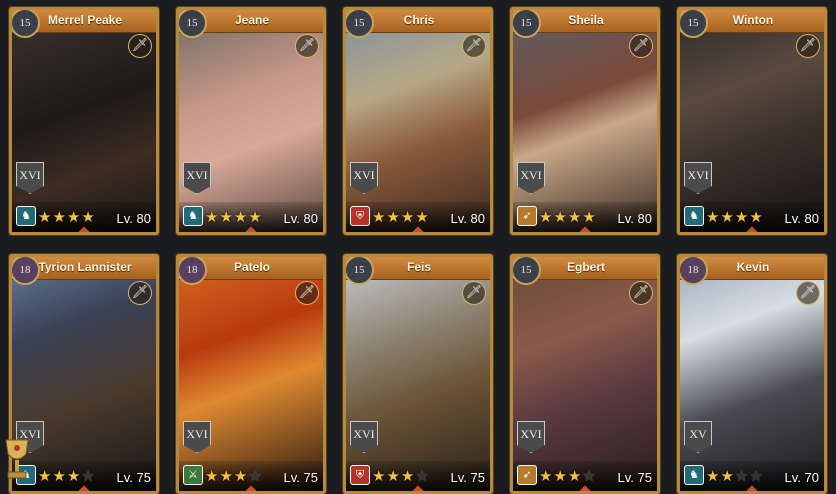  I want to click on hero-name: Chris, so click(419, 20).